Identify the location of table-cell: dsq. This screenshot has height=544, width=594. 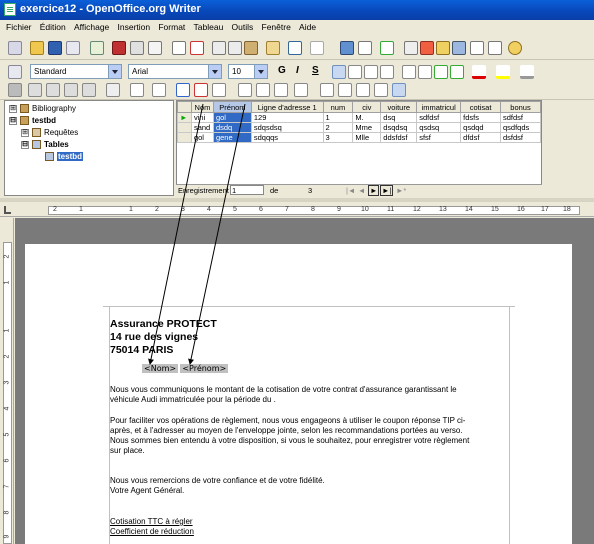
(399, 117).